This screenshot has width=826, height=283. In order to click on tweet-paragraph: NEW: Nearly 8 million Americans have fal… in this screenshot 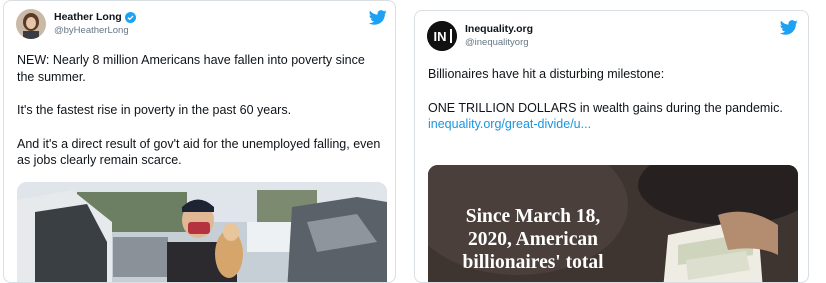, I will do `click(191, 68)`.